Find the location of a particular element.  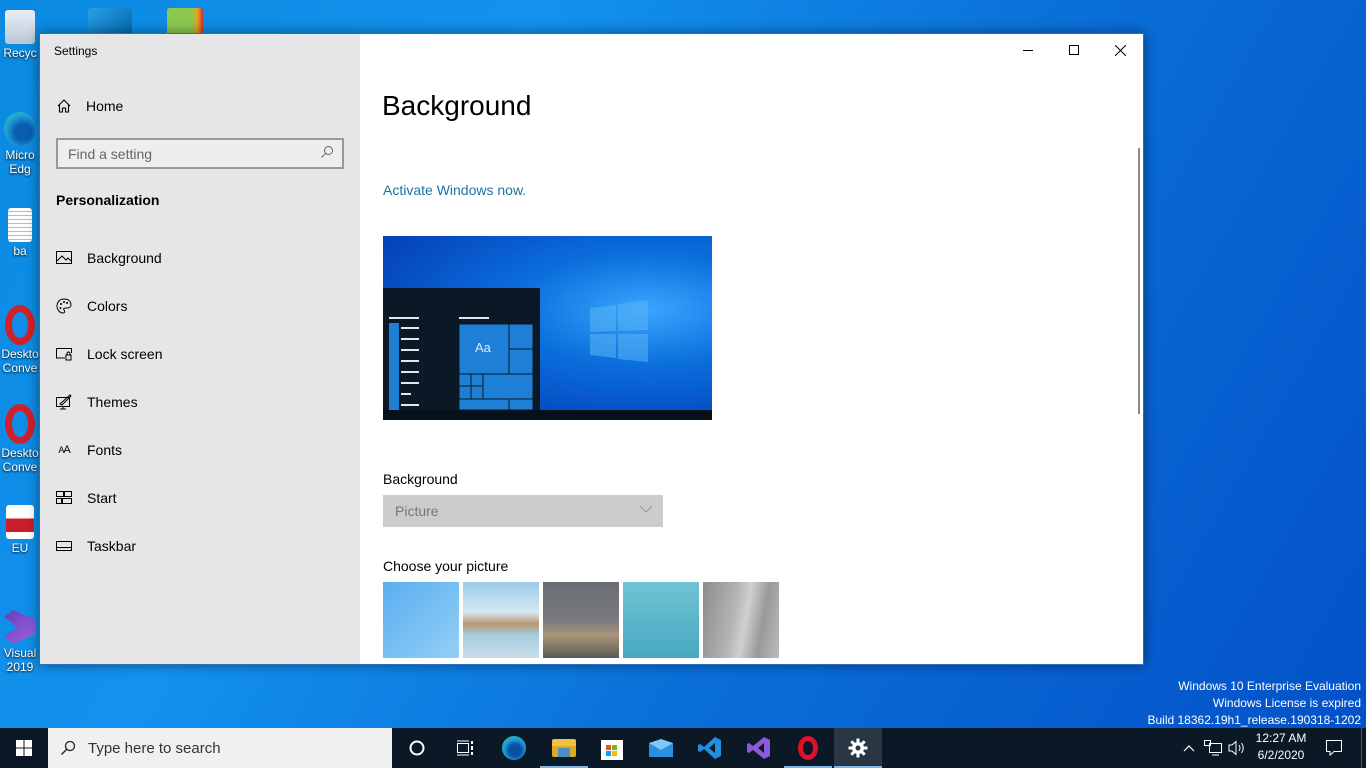

desktop-icon-pdf-file: EU is located at coordinates (20, 530).